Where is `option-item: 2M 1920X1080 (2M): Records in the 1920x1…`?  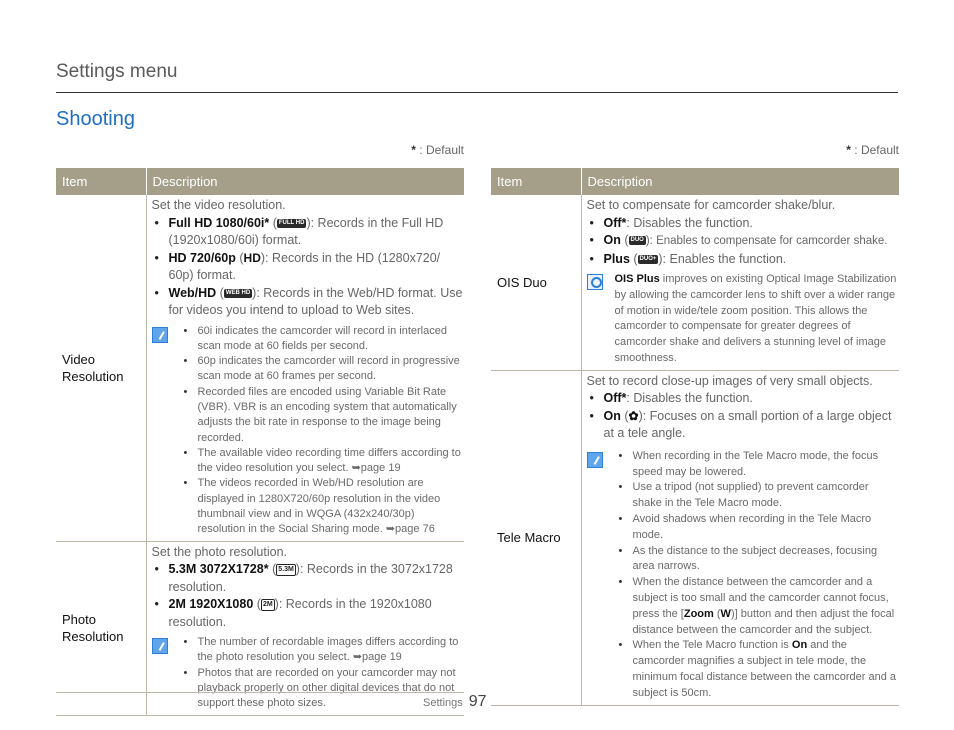 option-item: 2M 1920X1080 (2M): Records in the 1920x1… is located at coordinates (308, 613).